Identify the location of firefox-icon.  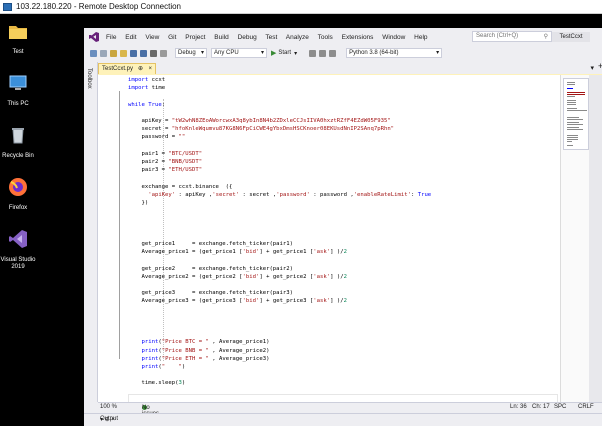
(18, 187).